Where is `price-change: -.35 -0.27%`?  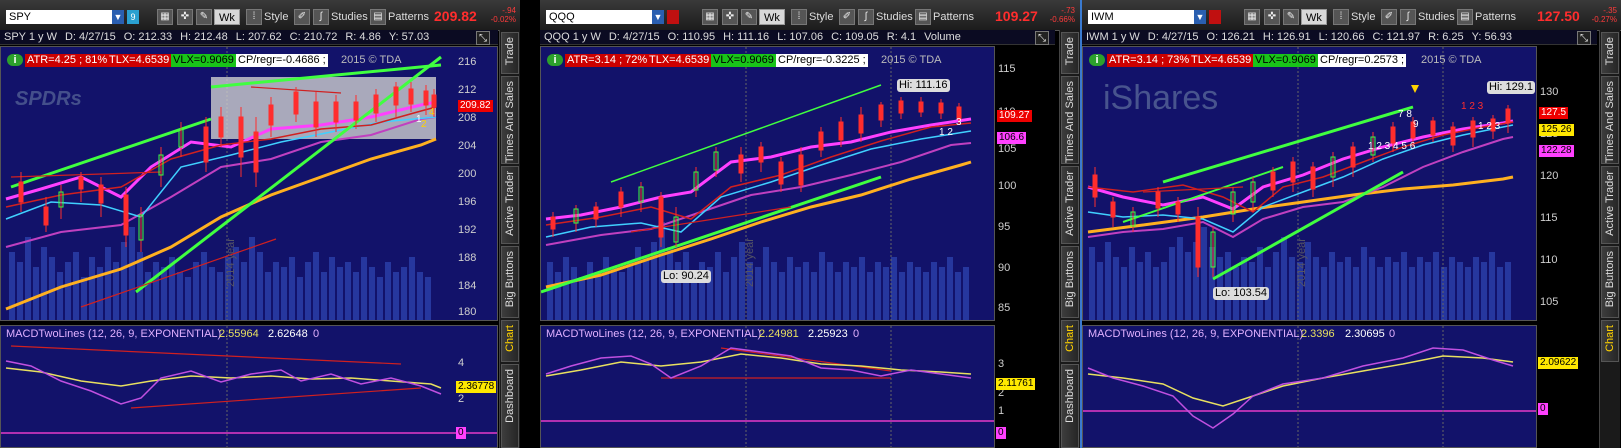 price-change: -.35 -0.27% is located at coordinates (1604, 15).